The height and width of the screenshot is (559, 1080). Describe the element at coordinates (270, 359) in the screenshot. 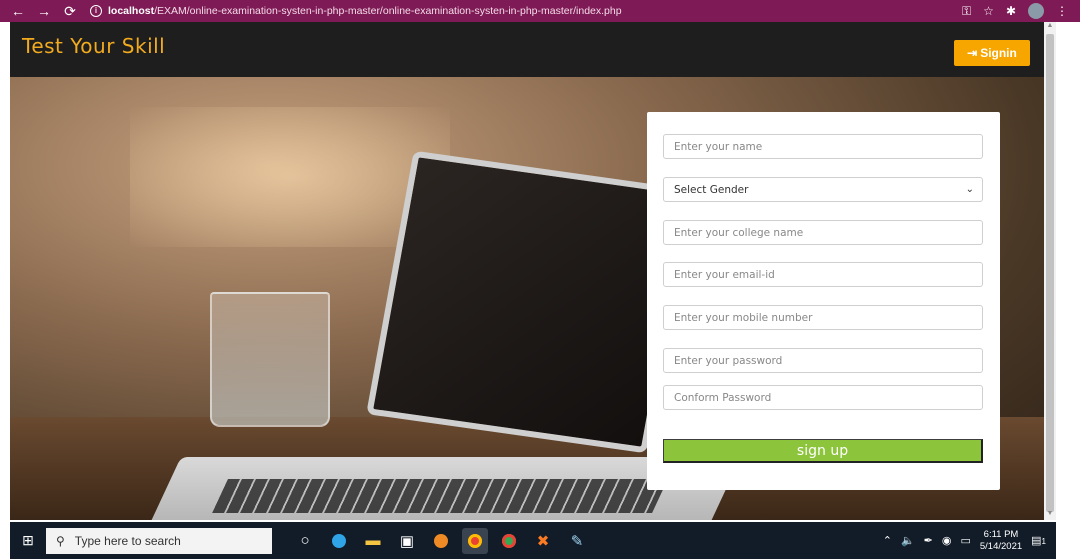

I see `water-glass` at that location.